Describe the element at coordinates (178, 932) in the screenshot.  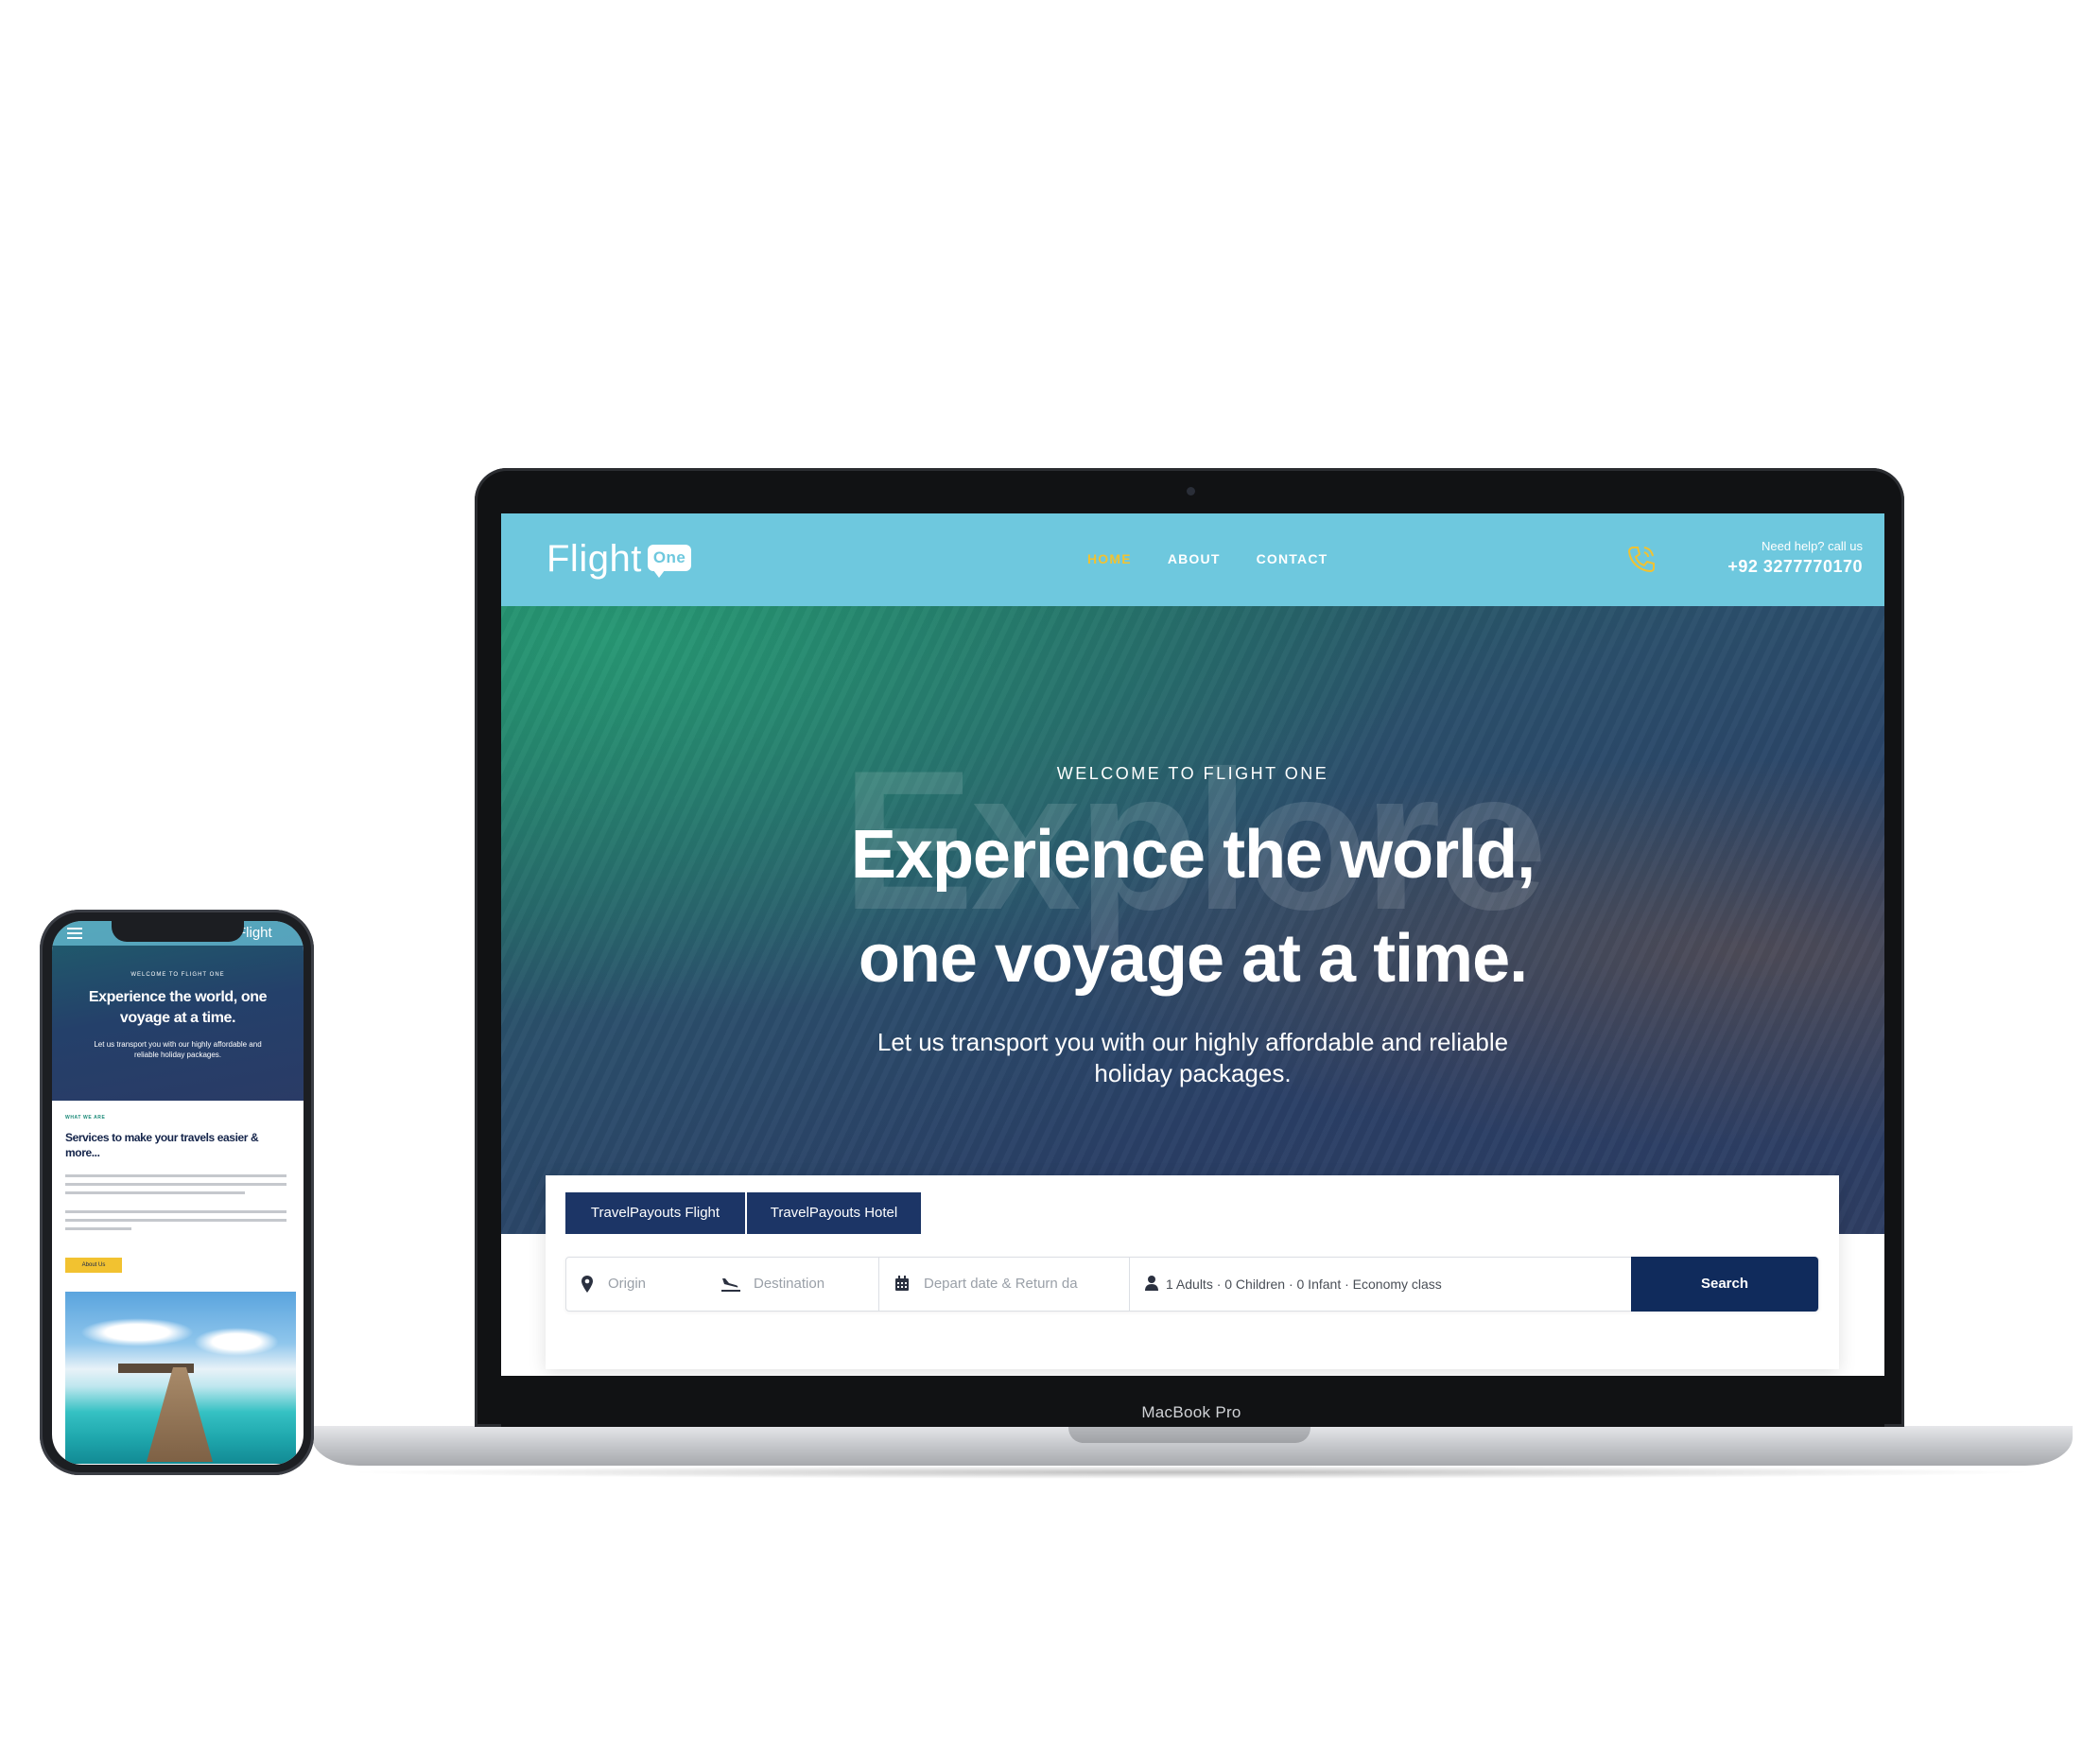
I see `phone-notch` at that location.